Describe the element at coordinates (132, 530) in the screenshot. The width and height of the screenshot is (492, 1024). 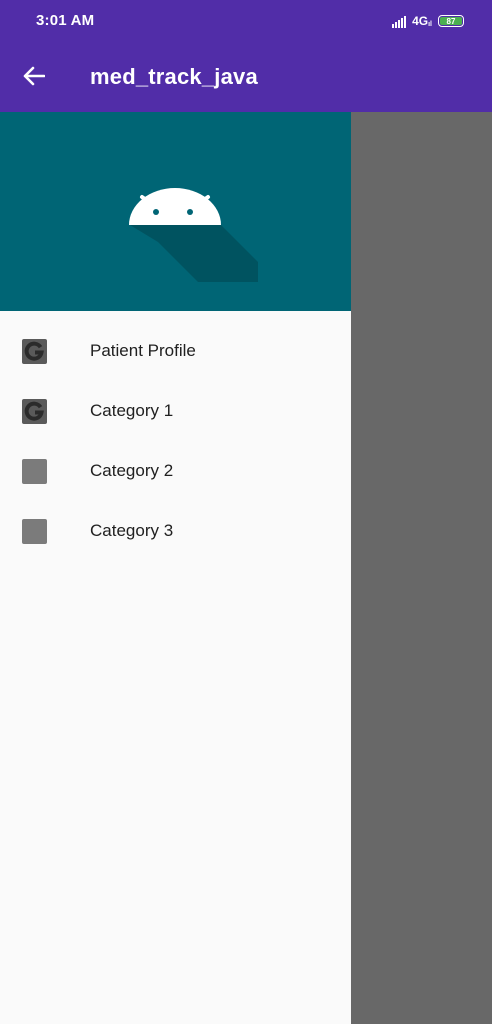
I see `nav-item-label: Category 3` at that location.